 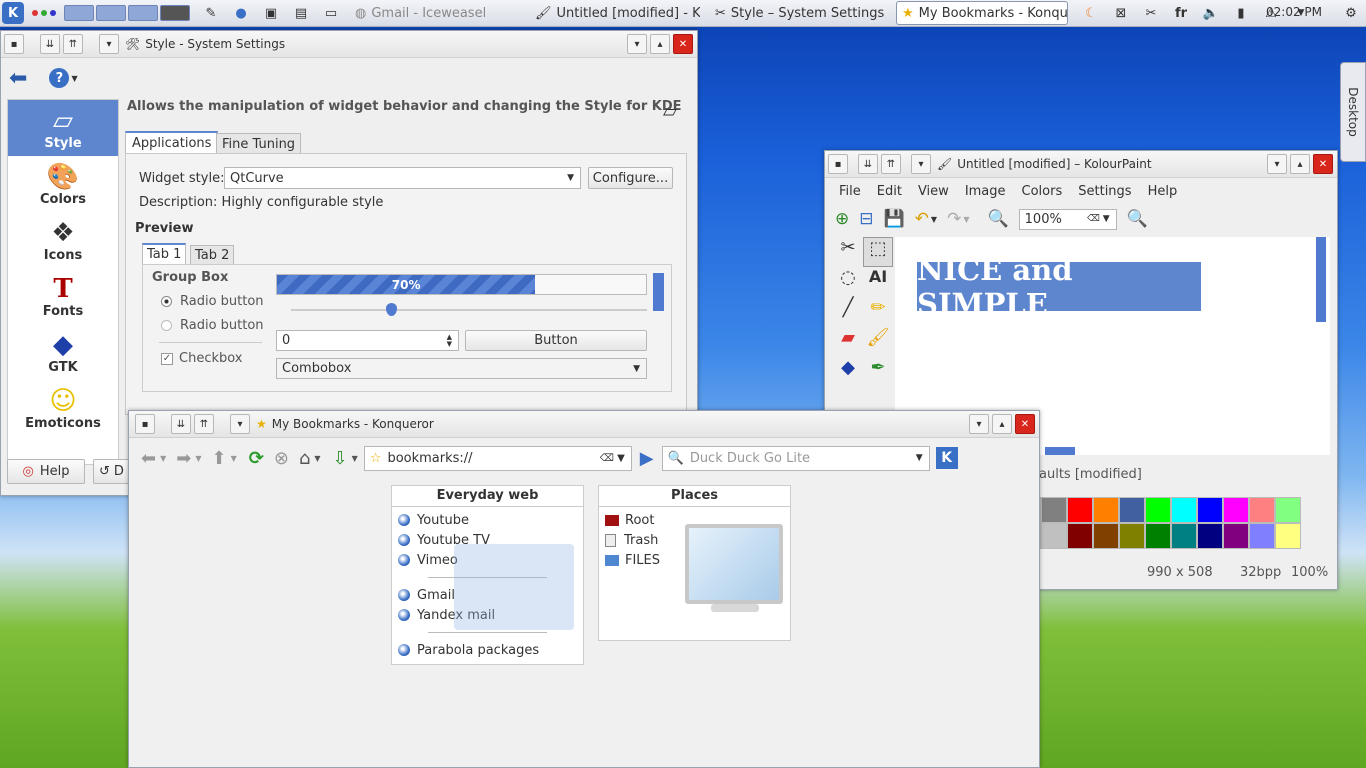 I want to click on activity-dots, so click(x=44, y=13).